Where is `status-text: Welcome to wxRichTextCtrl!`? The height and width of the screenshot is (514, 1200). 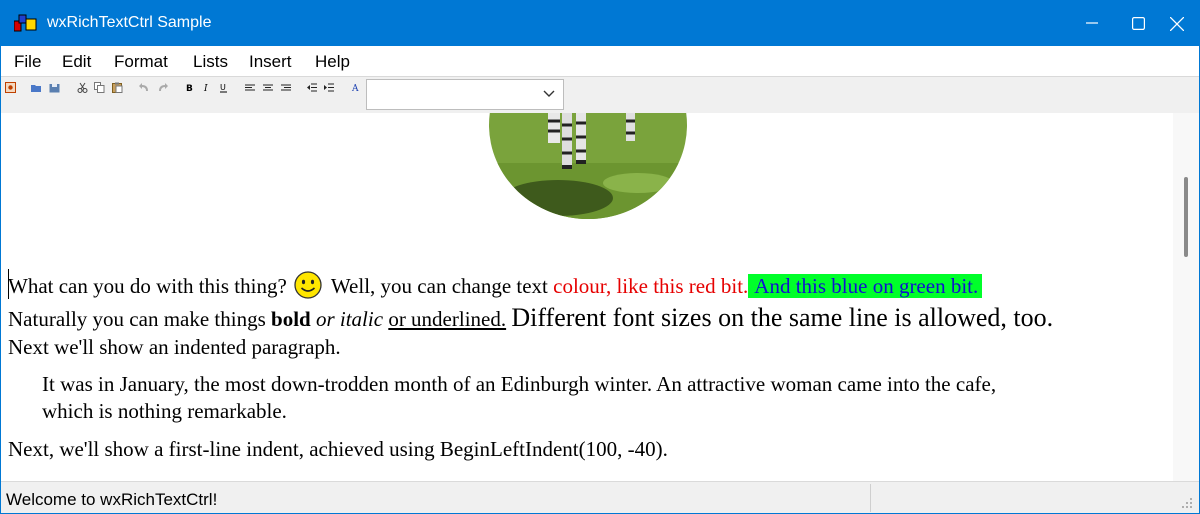
status-text: Welcome to wxRichTextCtrl! is located at coordinates (112, 499).